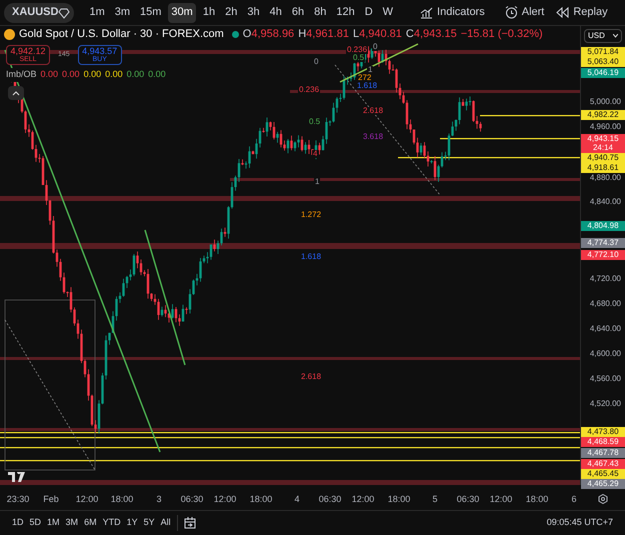 The height and width of the screenshot is (535, 625). I want to click on time-axis-label: 3, so click(159, 499).